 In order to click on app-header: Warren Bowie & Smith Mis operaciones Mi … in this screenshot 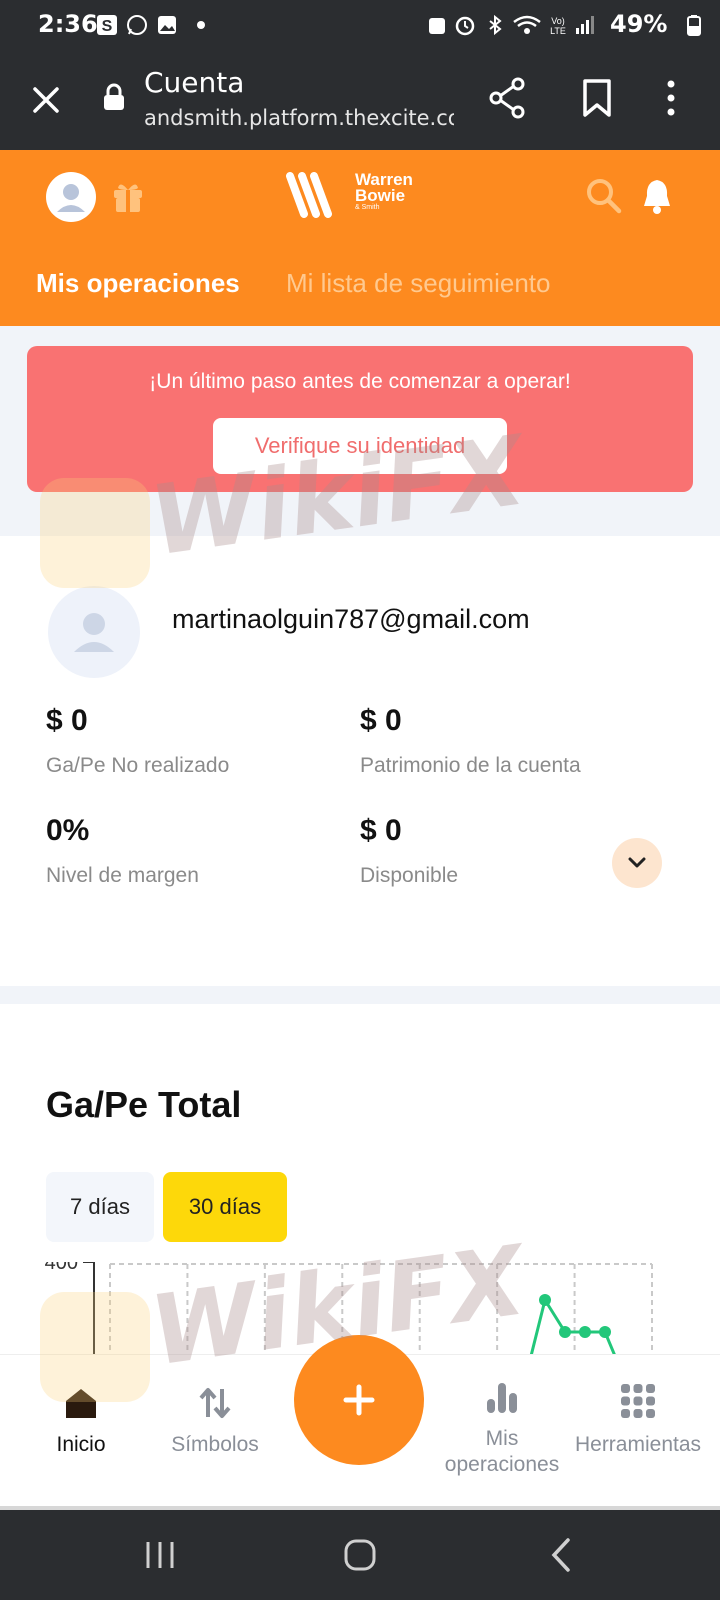, I will do `click(360, 238)`.